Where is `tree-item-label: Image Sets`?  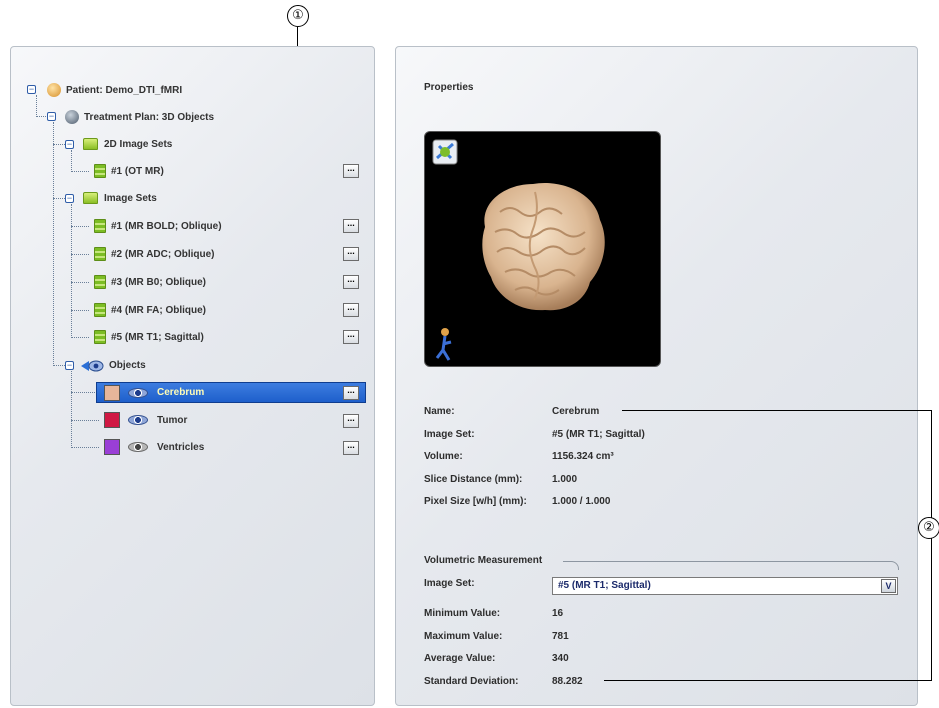 tree-item-label: Image Sets is located at coordinates (130, 198).